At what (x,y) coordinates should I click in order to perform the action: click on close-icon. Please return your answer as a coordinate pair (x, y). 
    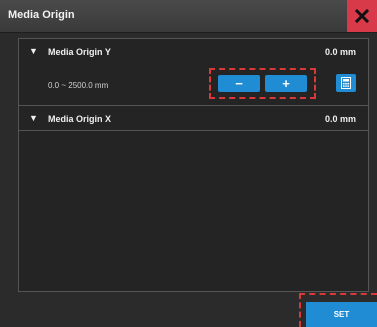
    Looking at the image, I should click on (362, 16).